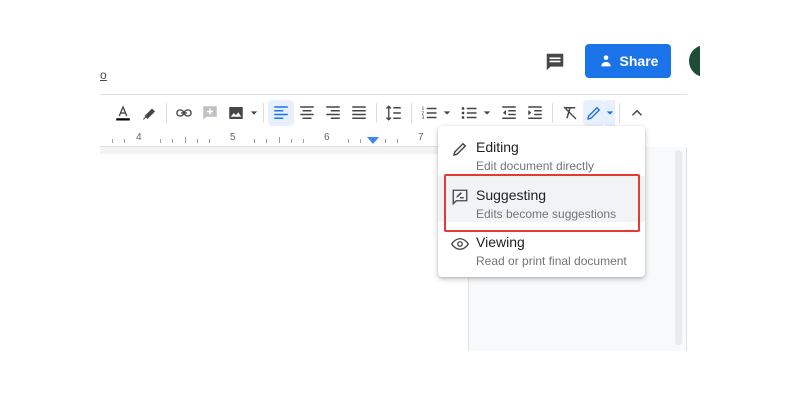 The image size is (800, 400). Describe the element at coordinates (421, 137) in the screenshot. I see `ruler-number: 7` at that location.